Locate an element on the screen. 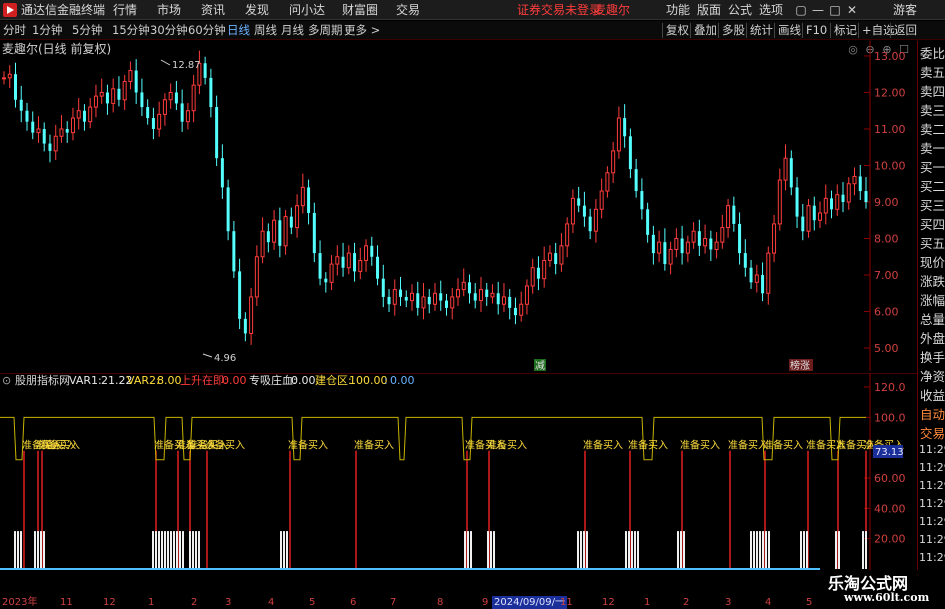 Image resolution: width=945 pixels, height=609 pixels. side-trade: 交易 is located at coordinates (932, 433).